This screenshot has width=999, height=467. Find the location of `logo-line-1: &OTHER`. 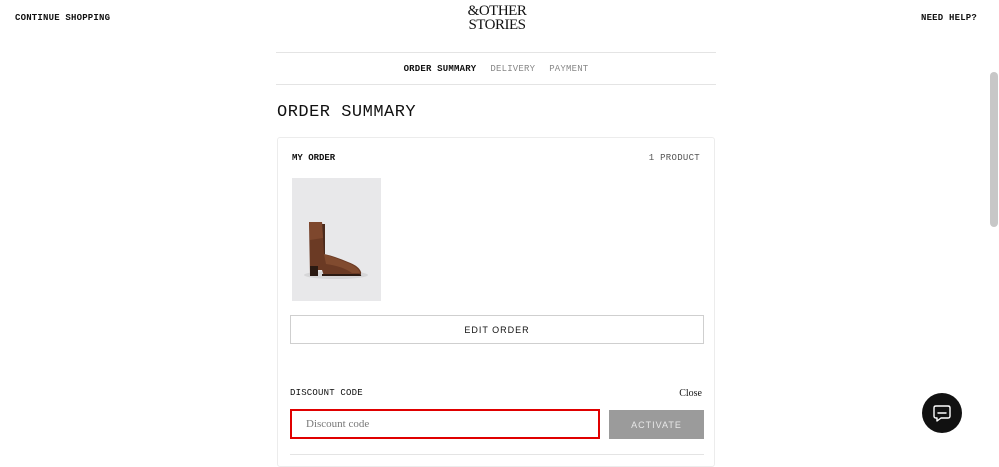

logo-line-1: &OTHER is located at coordinates (497, 11).